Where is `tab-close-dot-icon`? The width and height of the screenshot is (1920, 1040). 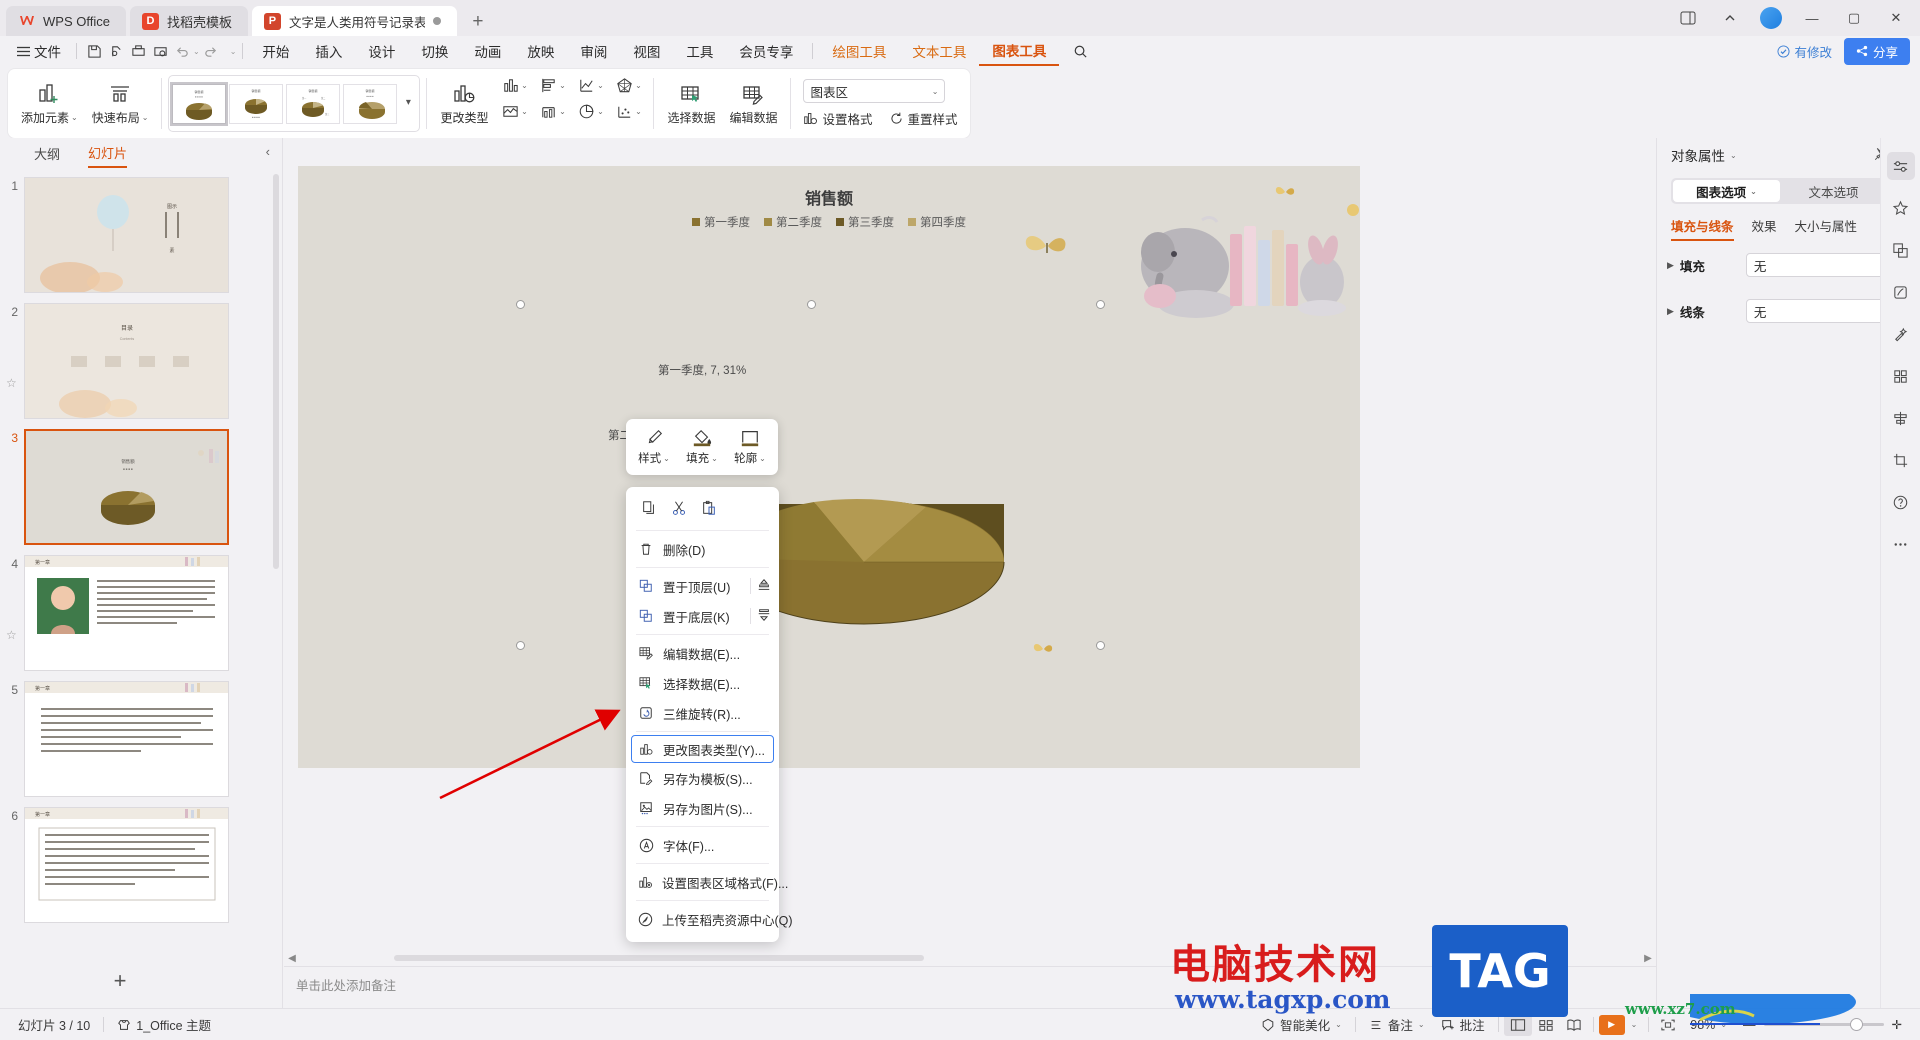 tab-close-dot-icon is located at coordinates (436, 21).